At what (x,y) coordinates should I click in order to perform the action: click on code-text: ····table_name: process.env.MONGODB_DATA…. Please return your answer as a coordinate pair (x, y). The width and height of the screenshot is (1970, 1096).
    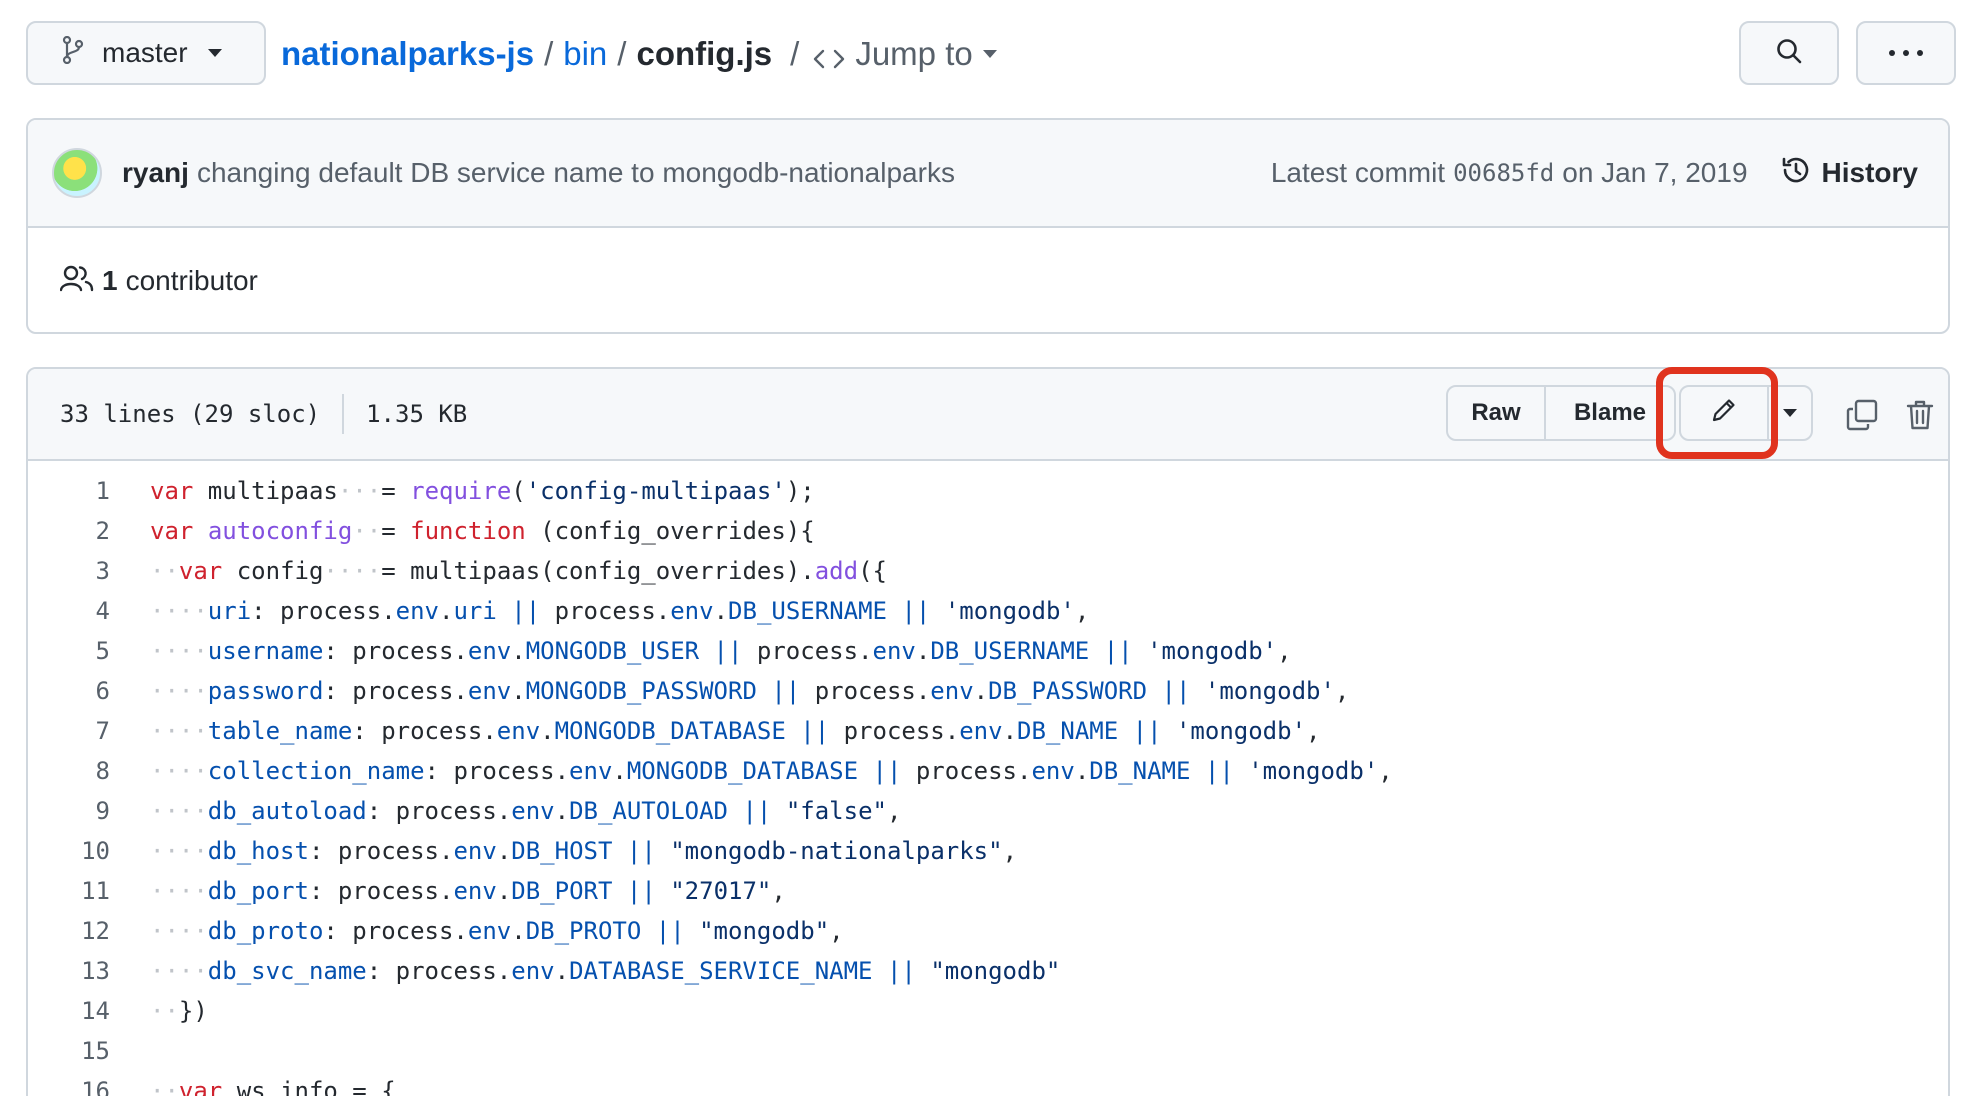
    Looking at the image, I should click on (715, 731).